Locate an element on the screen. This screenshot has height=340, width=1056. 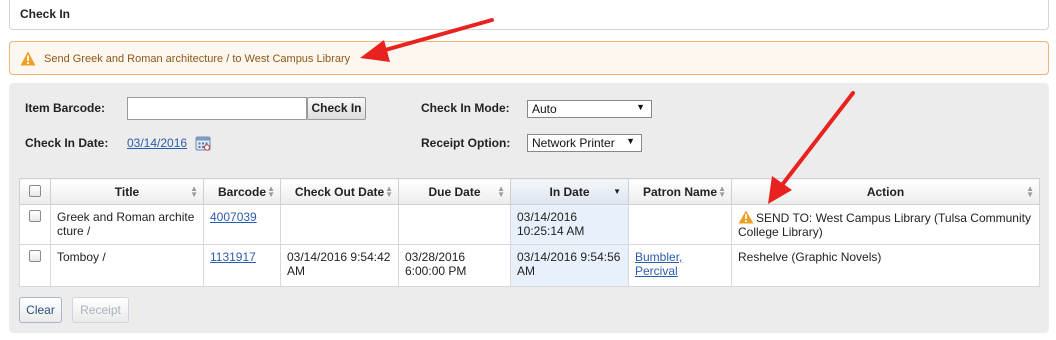
checkbox is located at coordinates (35, 191).